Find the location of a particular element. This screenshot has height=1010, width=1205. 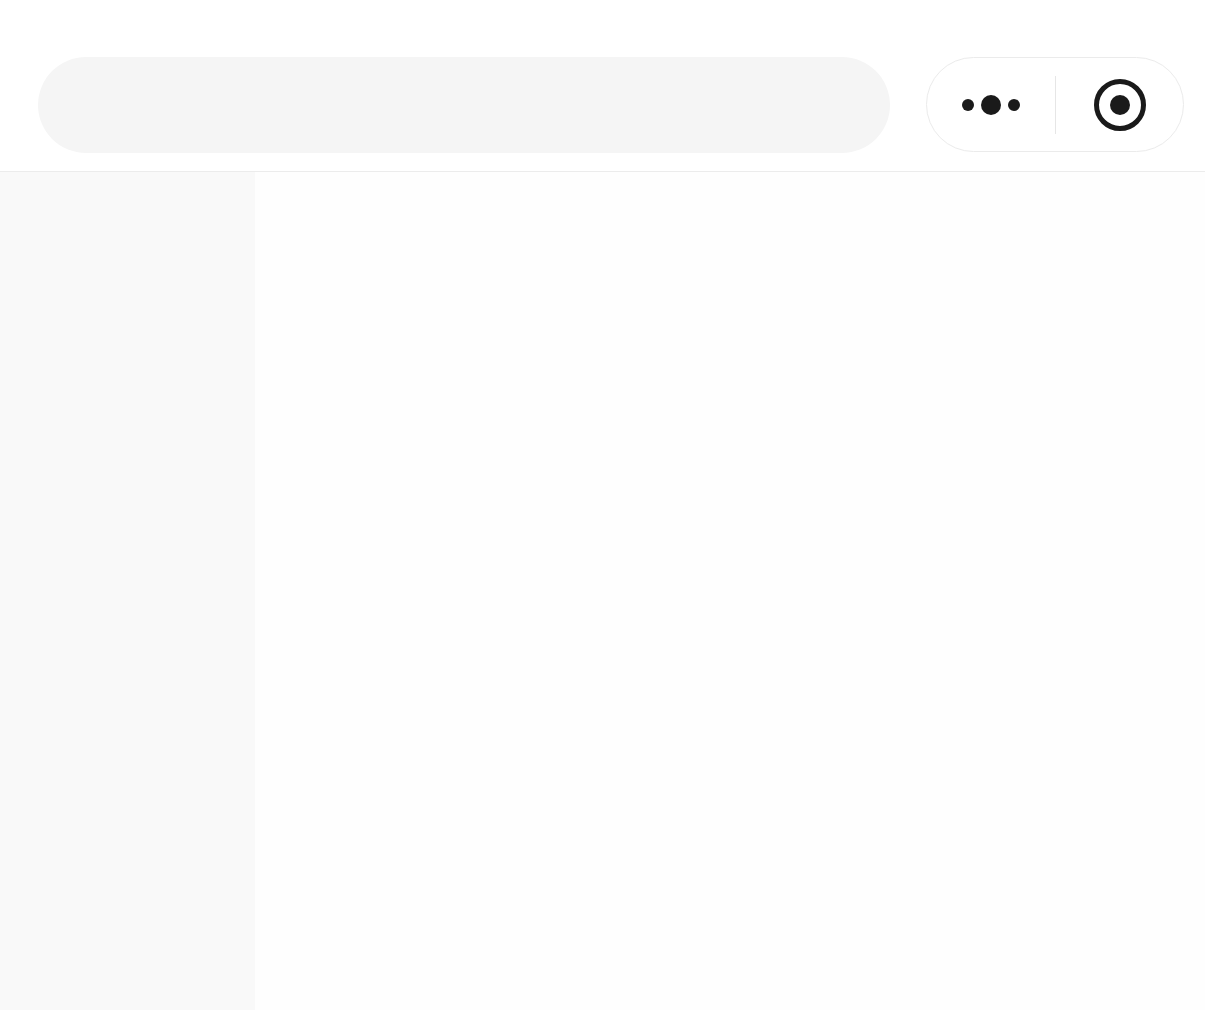

more-icon is located at coordinates (991, 104).